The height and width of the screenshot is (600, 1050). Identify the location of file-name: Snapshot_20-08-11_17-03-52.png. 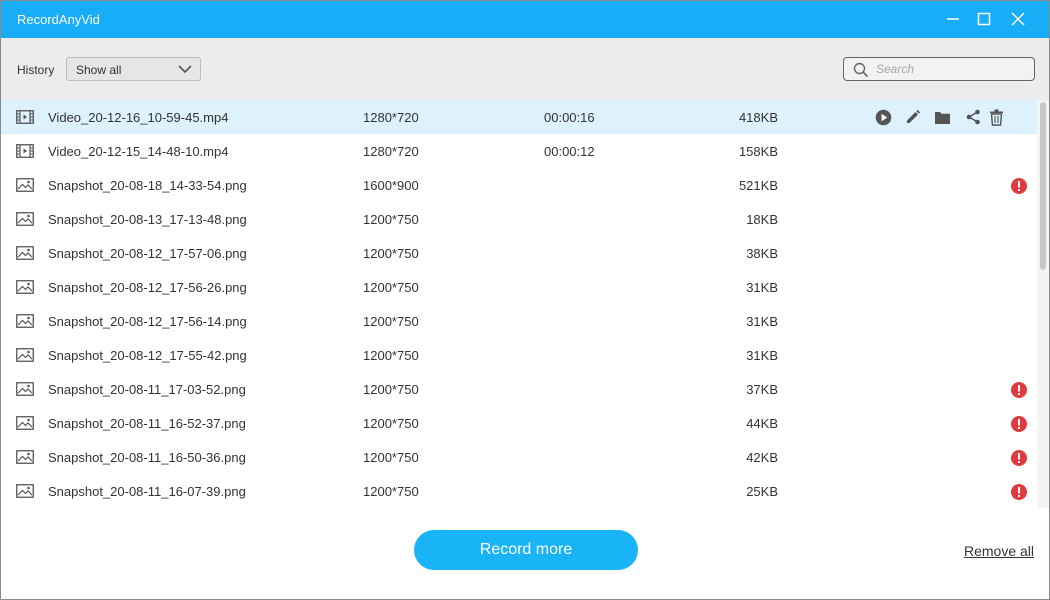
(147, 389).